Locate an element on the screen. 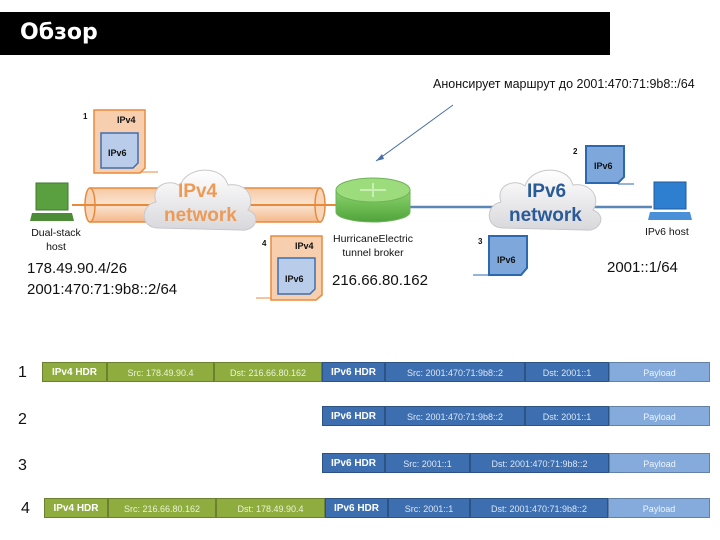  broker-label-2: tunnel broker is located at coordinates (373, 253).